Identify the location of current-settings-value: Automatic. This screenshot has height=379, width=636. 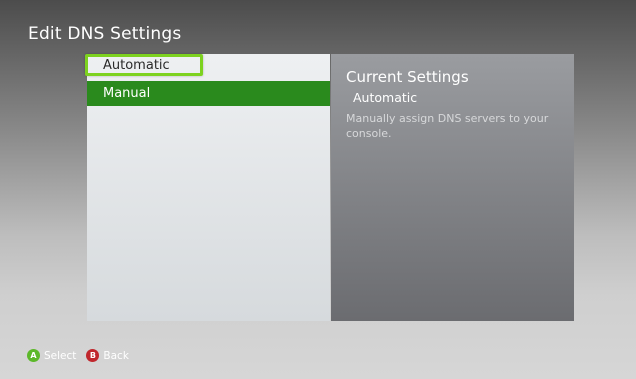
(385, 97).